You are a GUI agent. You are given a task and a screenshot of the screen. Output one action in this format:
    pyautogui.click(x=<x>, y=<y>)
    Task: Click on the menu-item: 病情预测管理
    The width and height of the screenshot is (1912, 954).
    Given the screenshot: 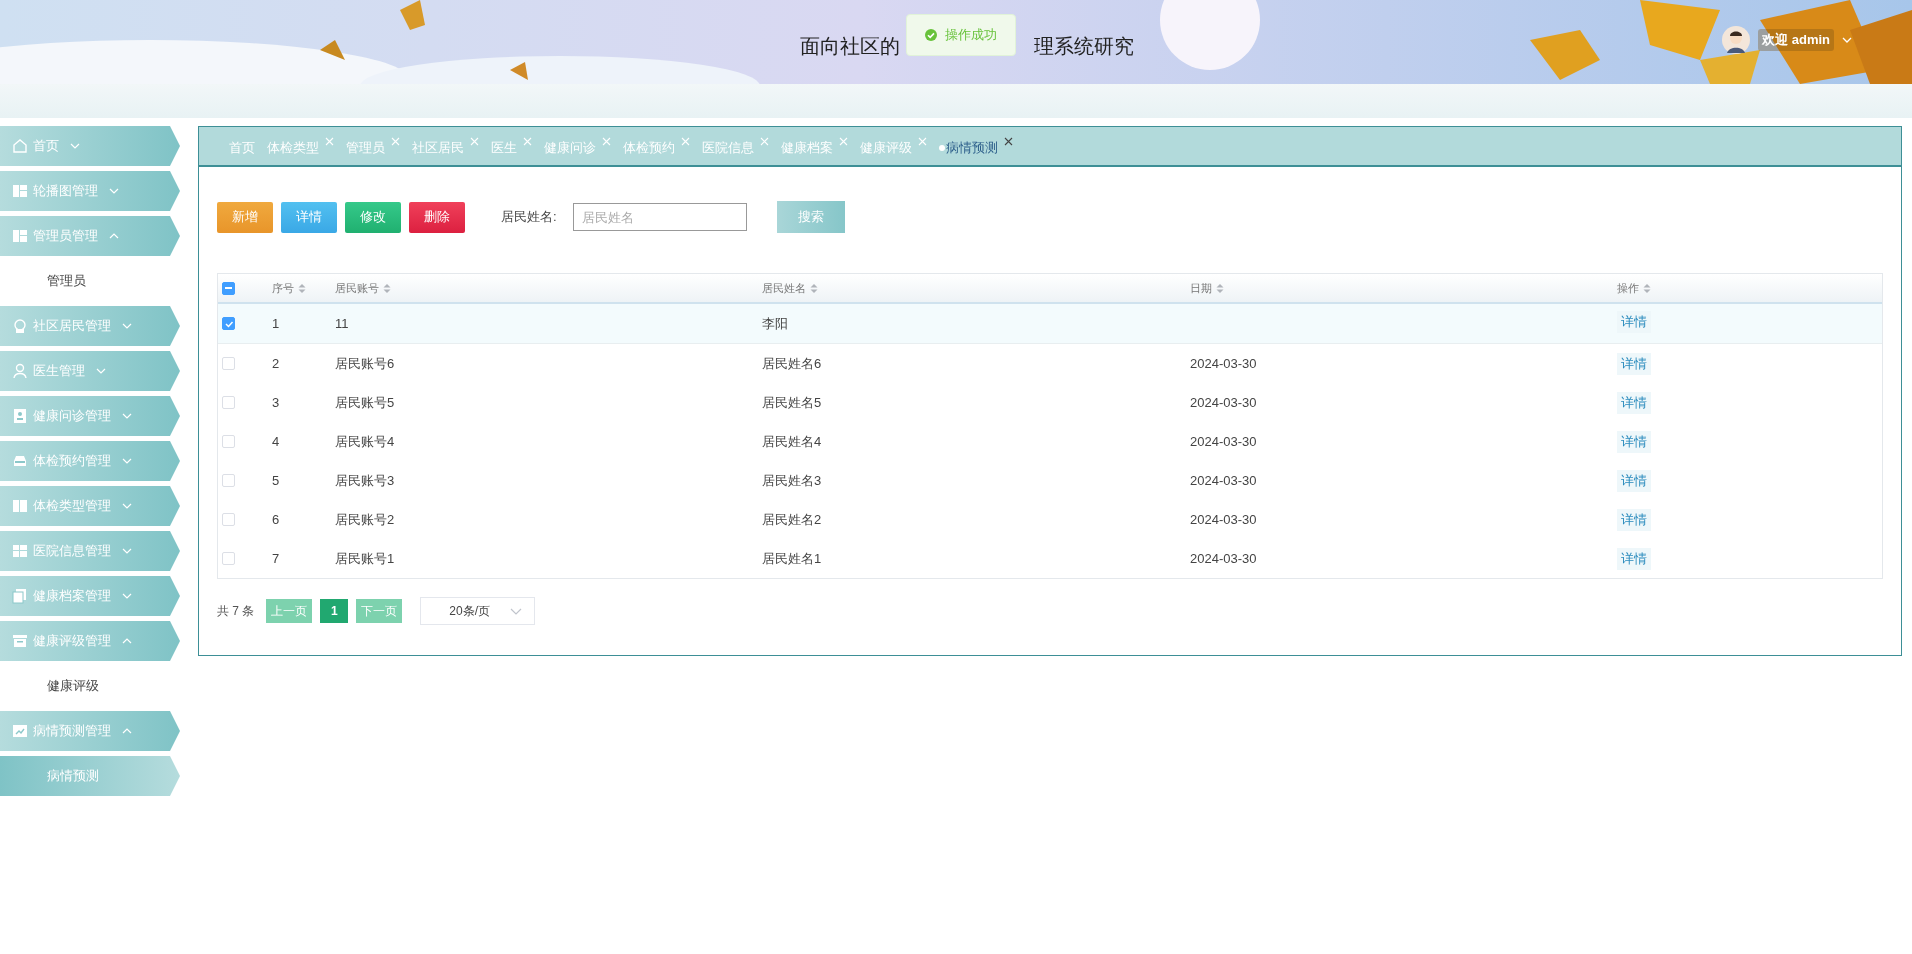 What is the action you would take?
    pyautogui.click(x=90, y=731)
    